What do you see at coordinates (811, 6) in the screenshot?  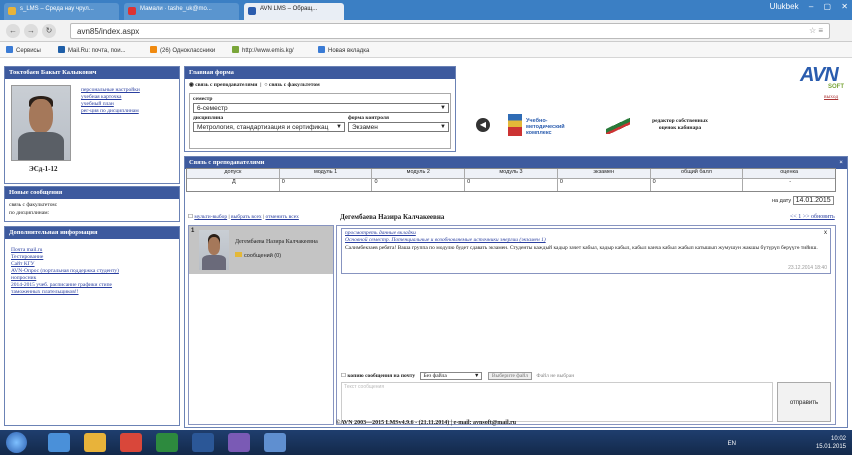 I see `minimize-icon: ‒` at bounding box center [811, 6].